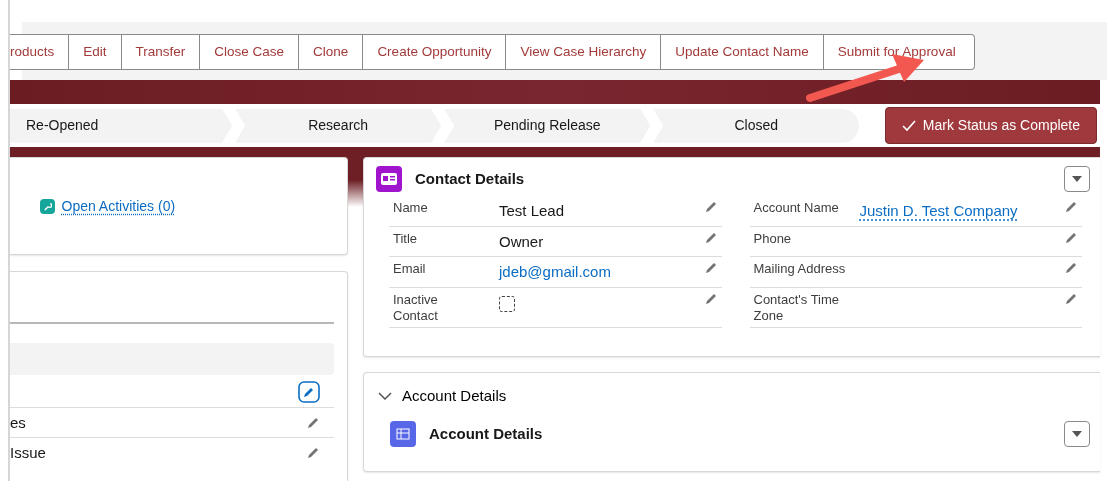 The height and width of the screenshot is (481, 1107). I want to click on chevron-icon, so click(385, 396).